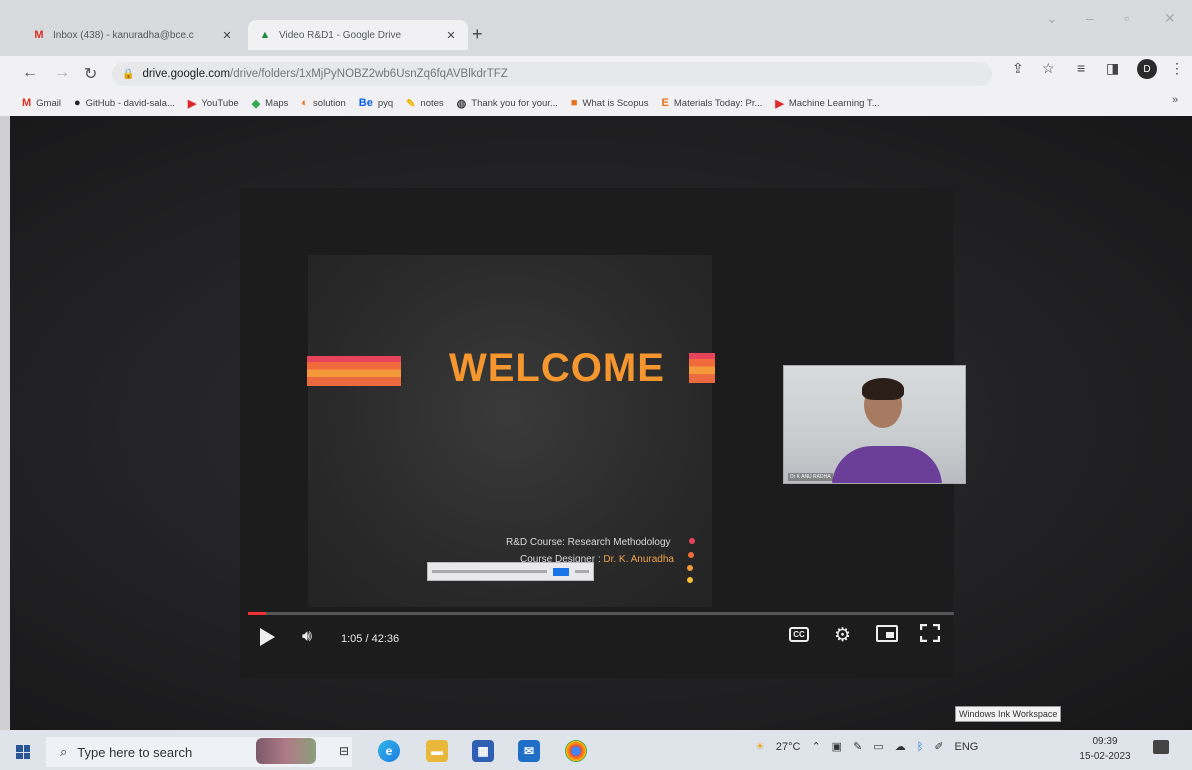 The width and height of the screenshot is (1192, 770). What do you see at coordinates (1175, 100) in the screenshot?
I see `bookmarks-overflow-icon: »` at bounding box center [1175, 100].